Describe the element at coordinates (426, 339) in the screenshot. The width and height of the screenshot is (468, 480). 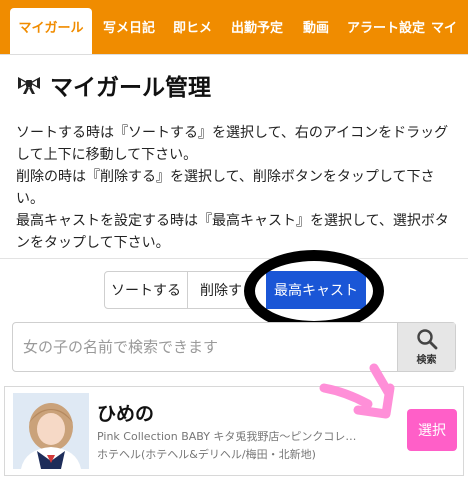
I see `magnifier-icon` at that location.